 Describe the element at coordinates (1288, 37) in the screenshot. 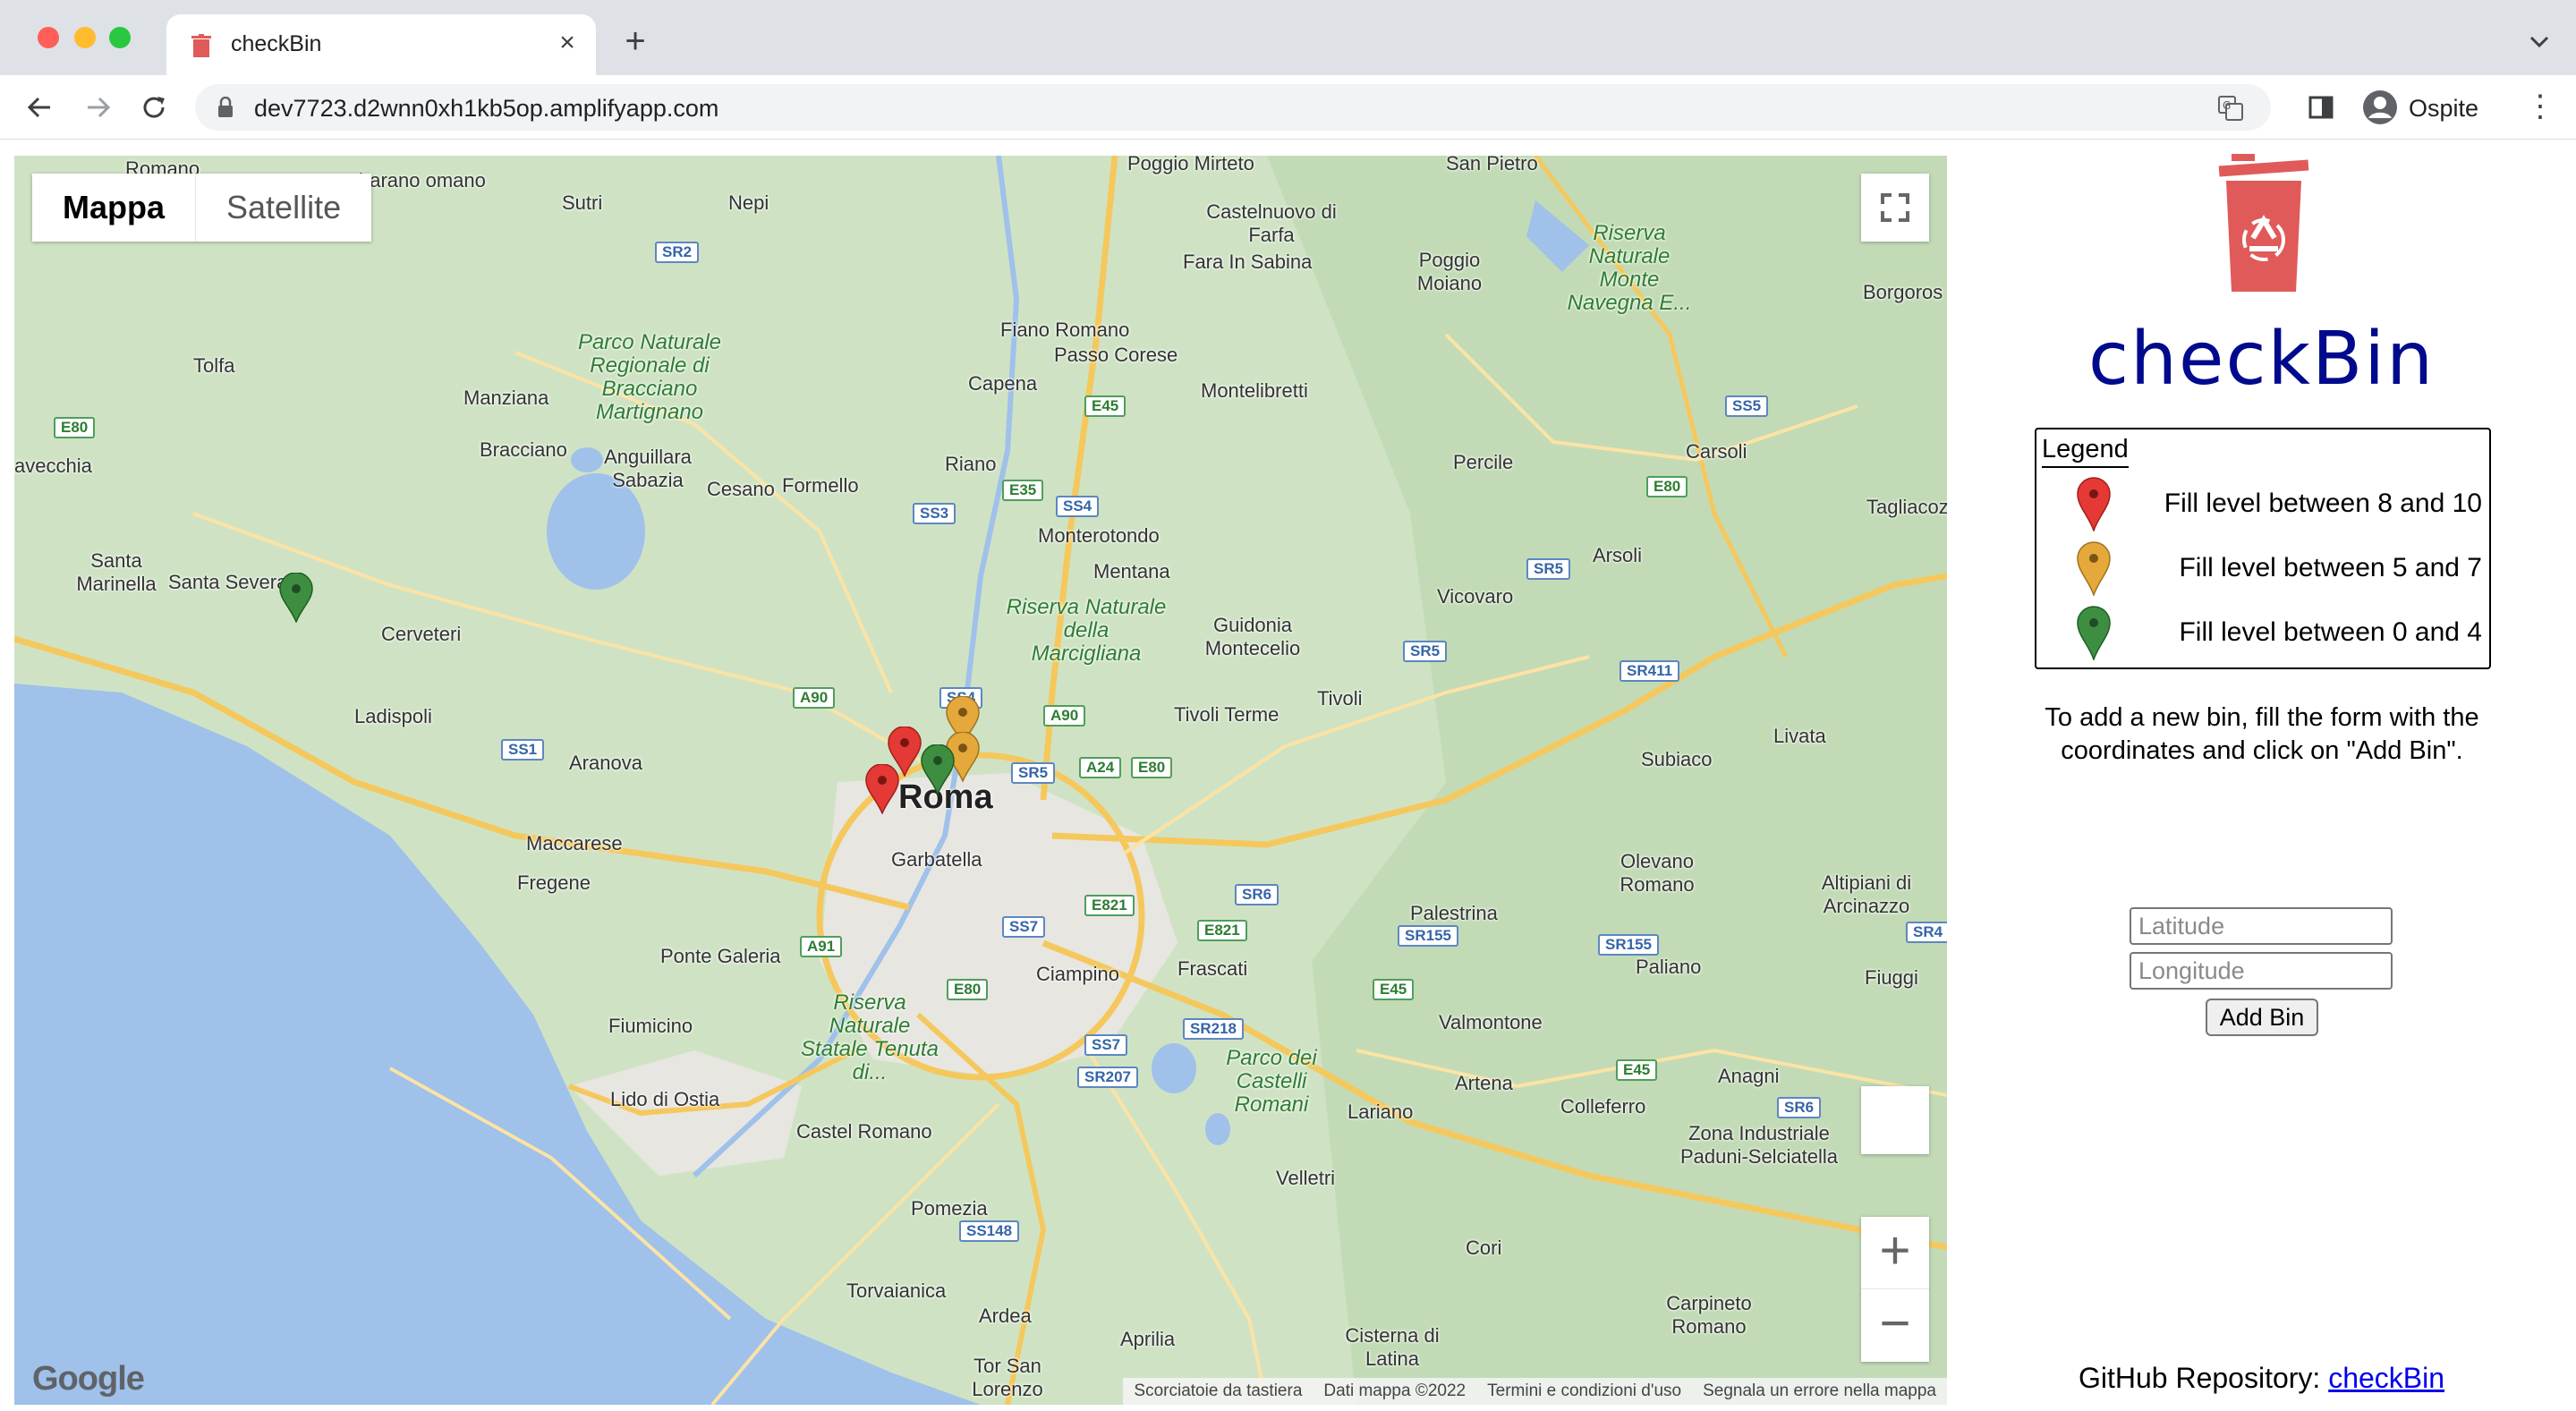

I see `tab-strip: checkBin × +` at that location.